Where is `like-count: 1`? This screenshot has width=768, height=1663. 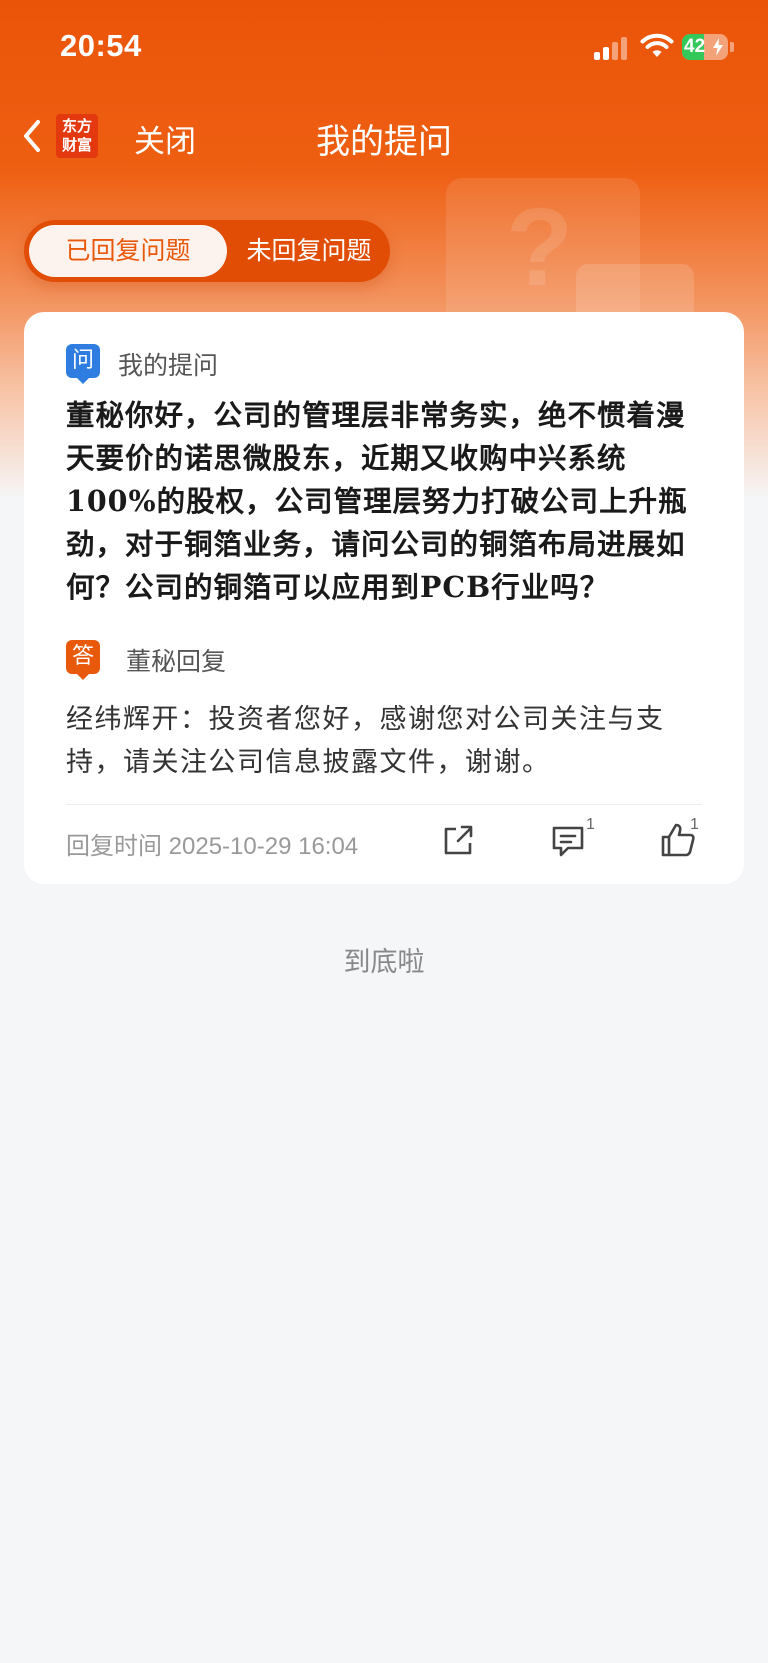
like-count: 1 is located at coordinates (694, 824).